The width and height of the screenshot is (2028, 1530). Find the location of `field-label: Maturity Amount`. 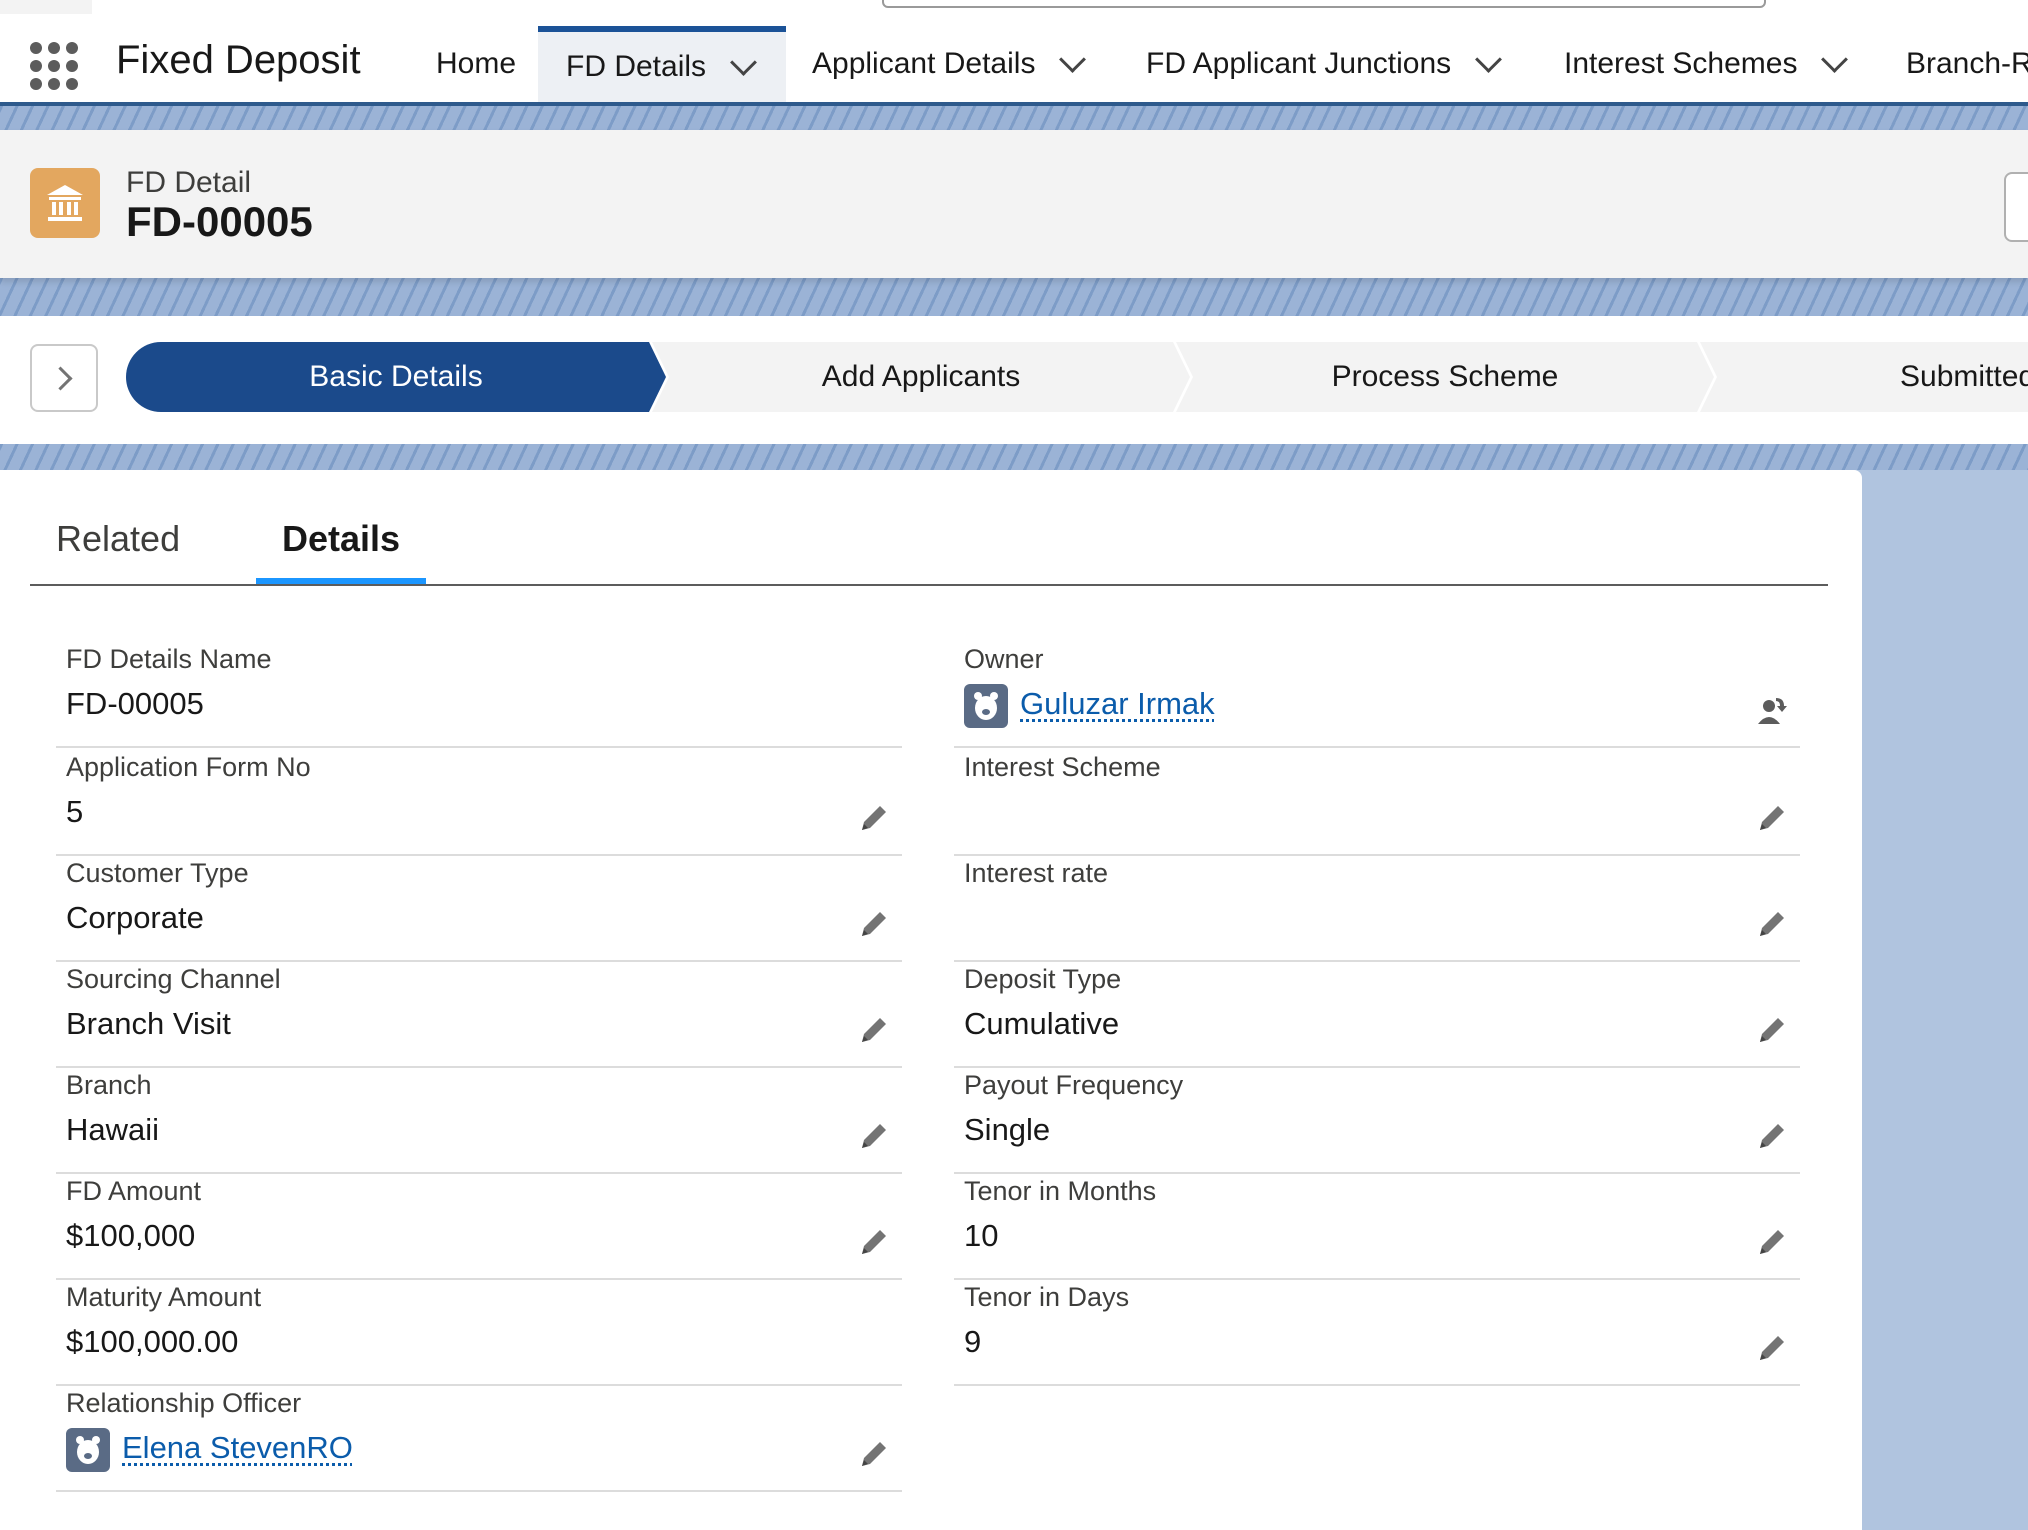

field-label: Maturity Amount is located at coordinates (163, 1297).